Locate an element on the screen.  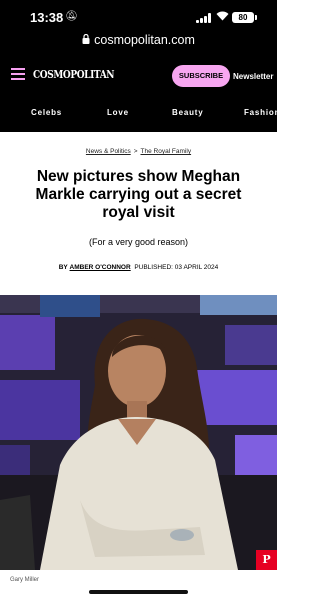
signal-icon is located at coordinates (204, 18).